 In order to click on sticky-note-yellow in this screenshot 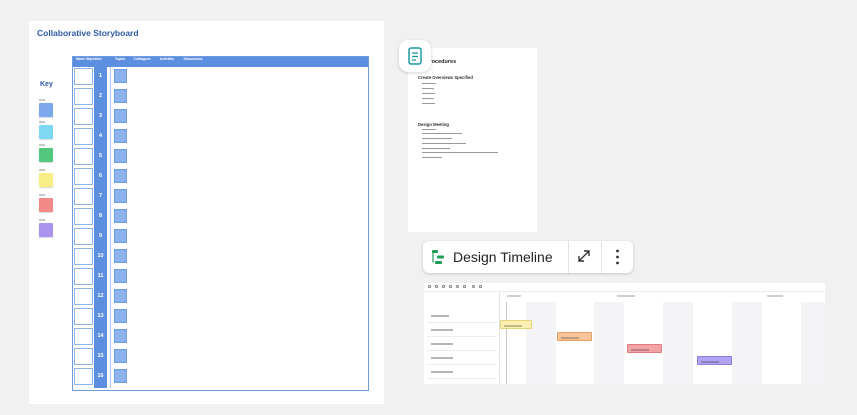, I will do `click(46, 180)`.